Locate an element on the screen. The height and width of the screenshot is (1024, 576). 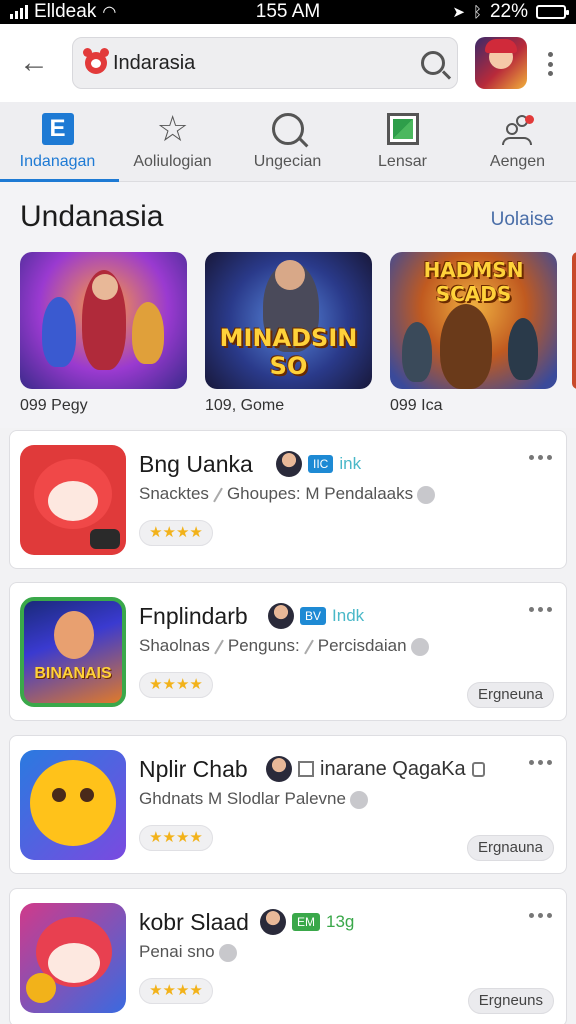
badge: IIC is located at coordinates (321, 464).